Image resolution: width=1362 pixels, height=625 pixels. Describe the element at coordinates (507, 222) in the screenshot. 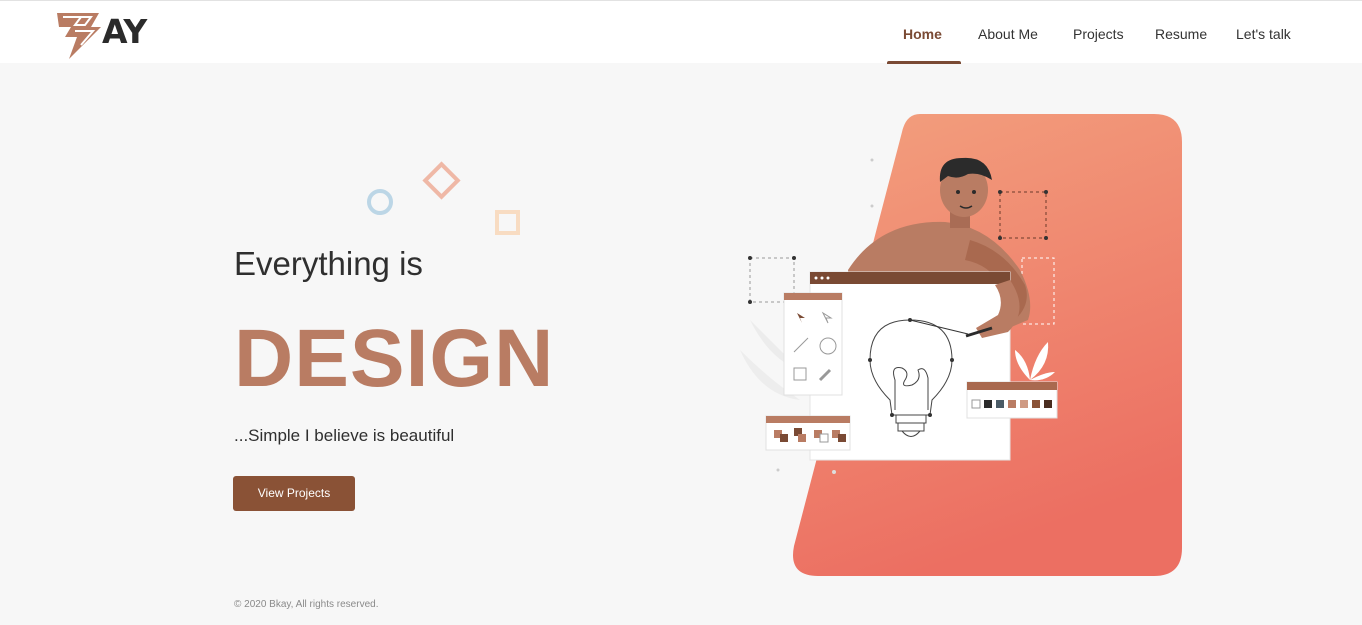

I see `square-shape-icon` at that location.